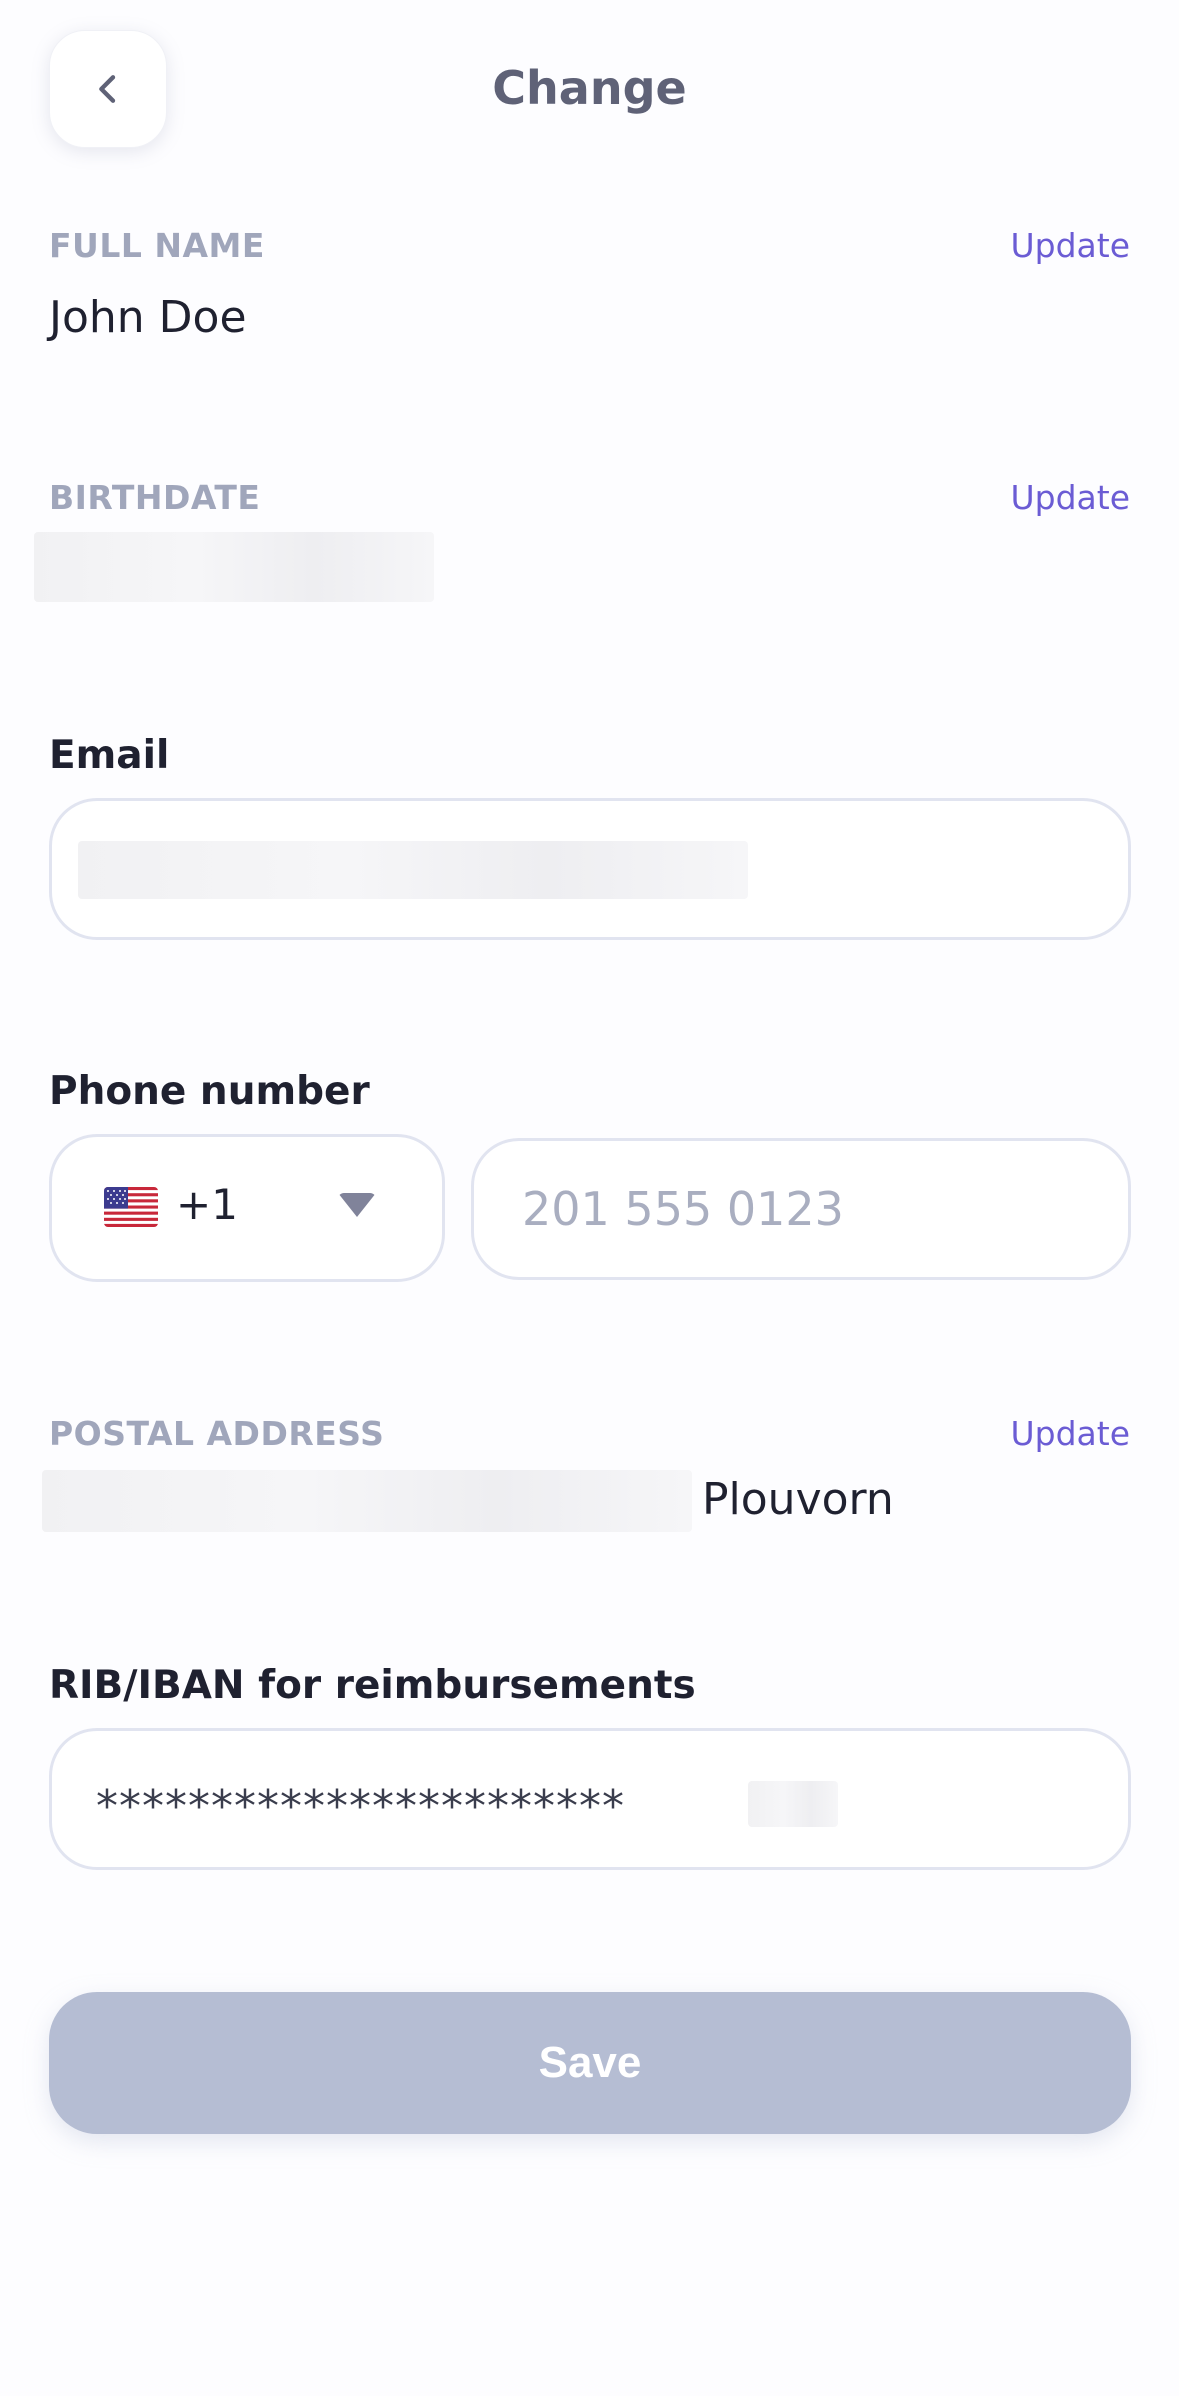 Image resolution: width=1179 pixels, height=2396 pixels. What do you see at coordinates (1070, 246) in the screenshot?
I see `full-name-update-link: Update` at bounding box center [1070, 246].